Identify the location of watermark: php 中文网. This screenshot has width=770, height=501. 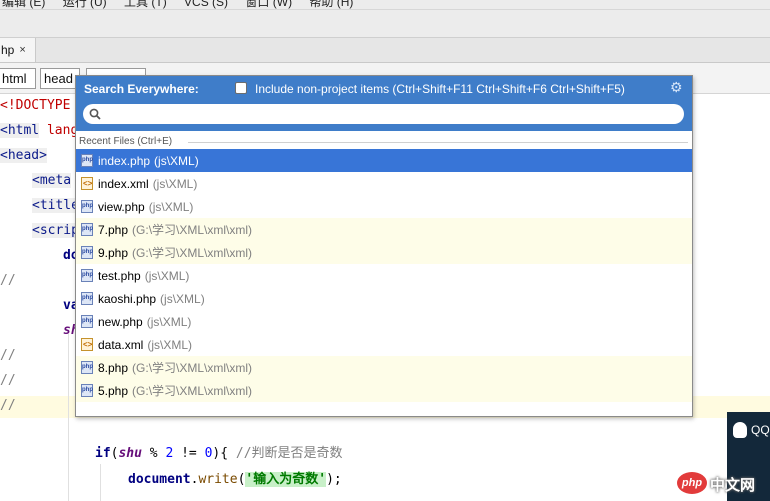
(723, 484).